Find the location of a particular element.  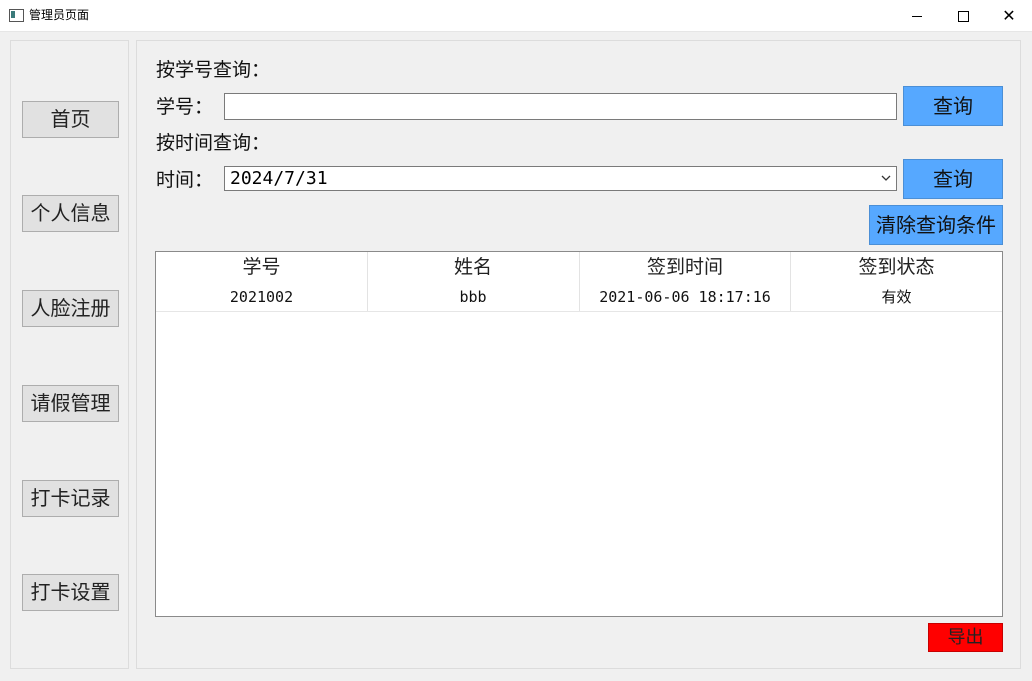

cell-student-id: 2021002 is located at coordinates (261, 297).